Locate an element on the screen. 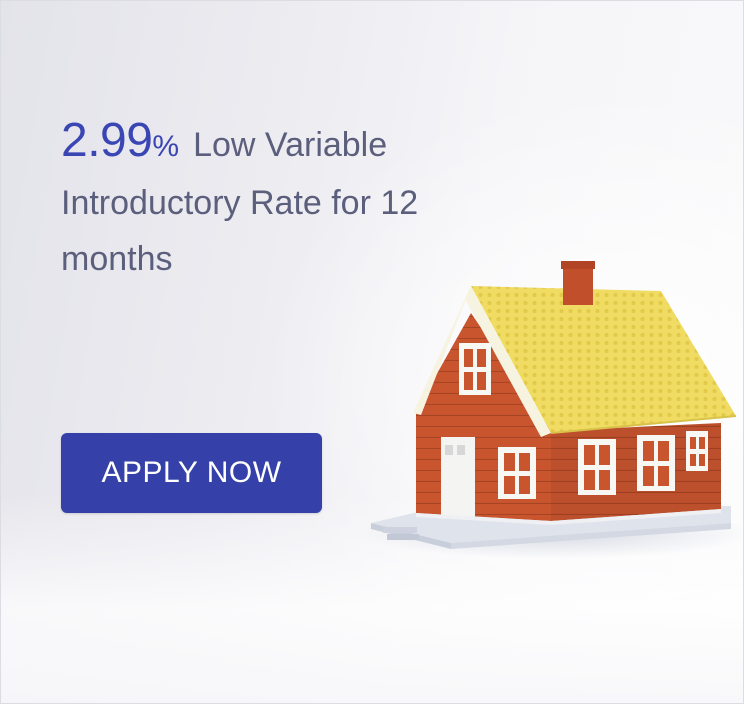  rate-unit: % is located at coordinates (166, 146).